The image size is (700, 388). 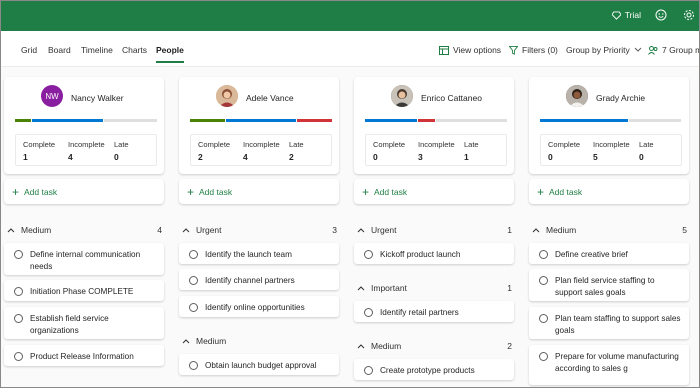 What do you see at coordinates (513, 50) in the screenshot?
I see `filter-icon` at bounding box center [513, 50].